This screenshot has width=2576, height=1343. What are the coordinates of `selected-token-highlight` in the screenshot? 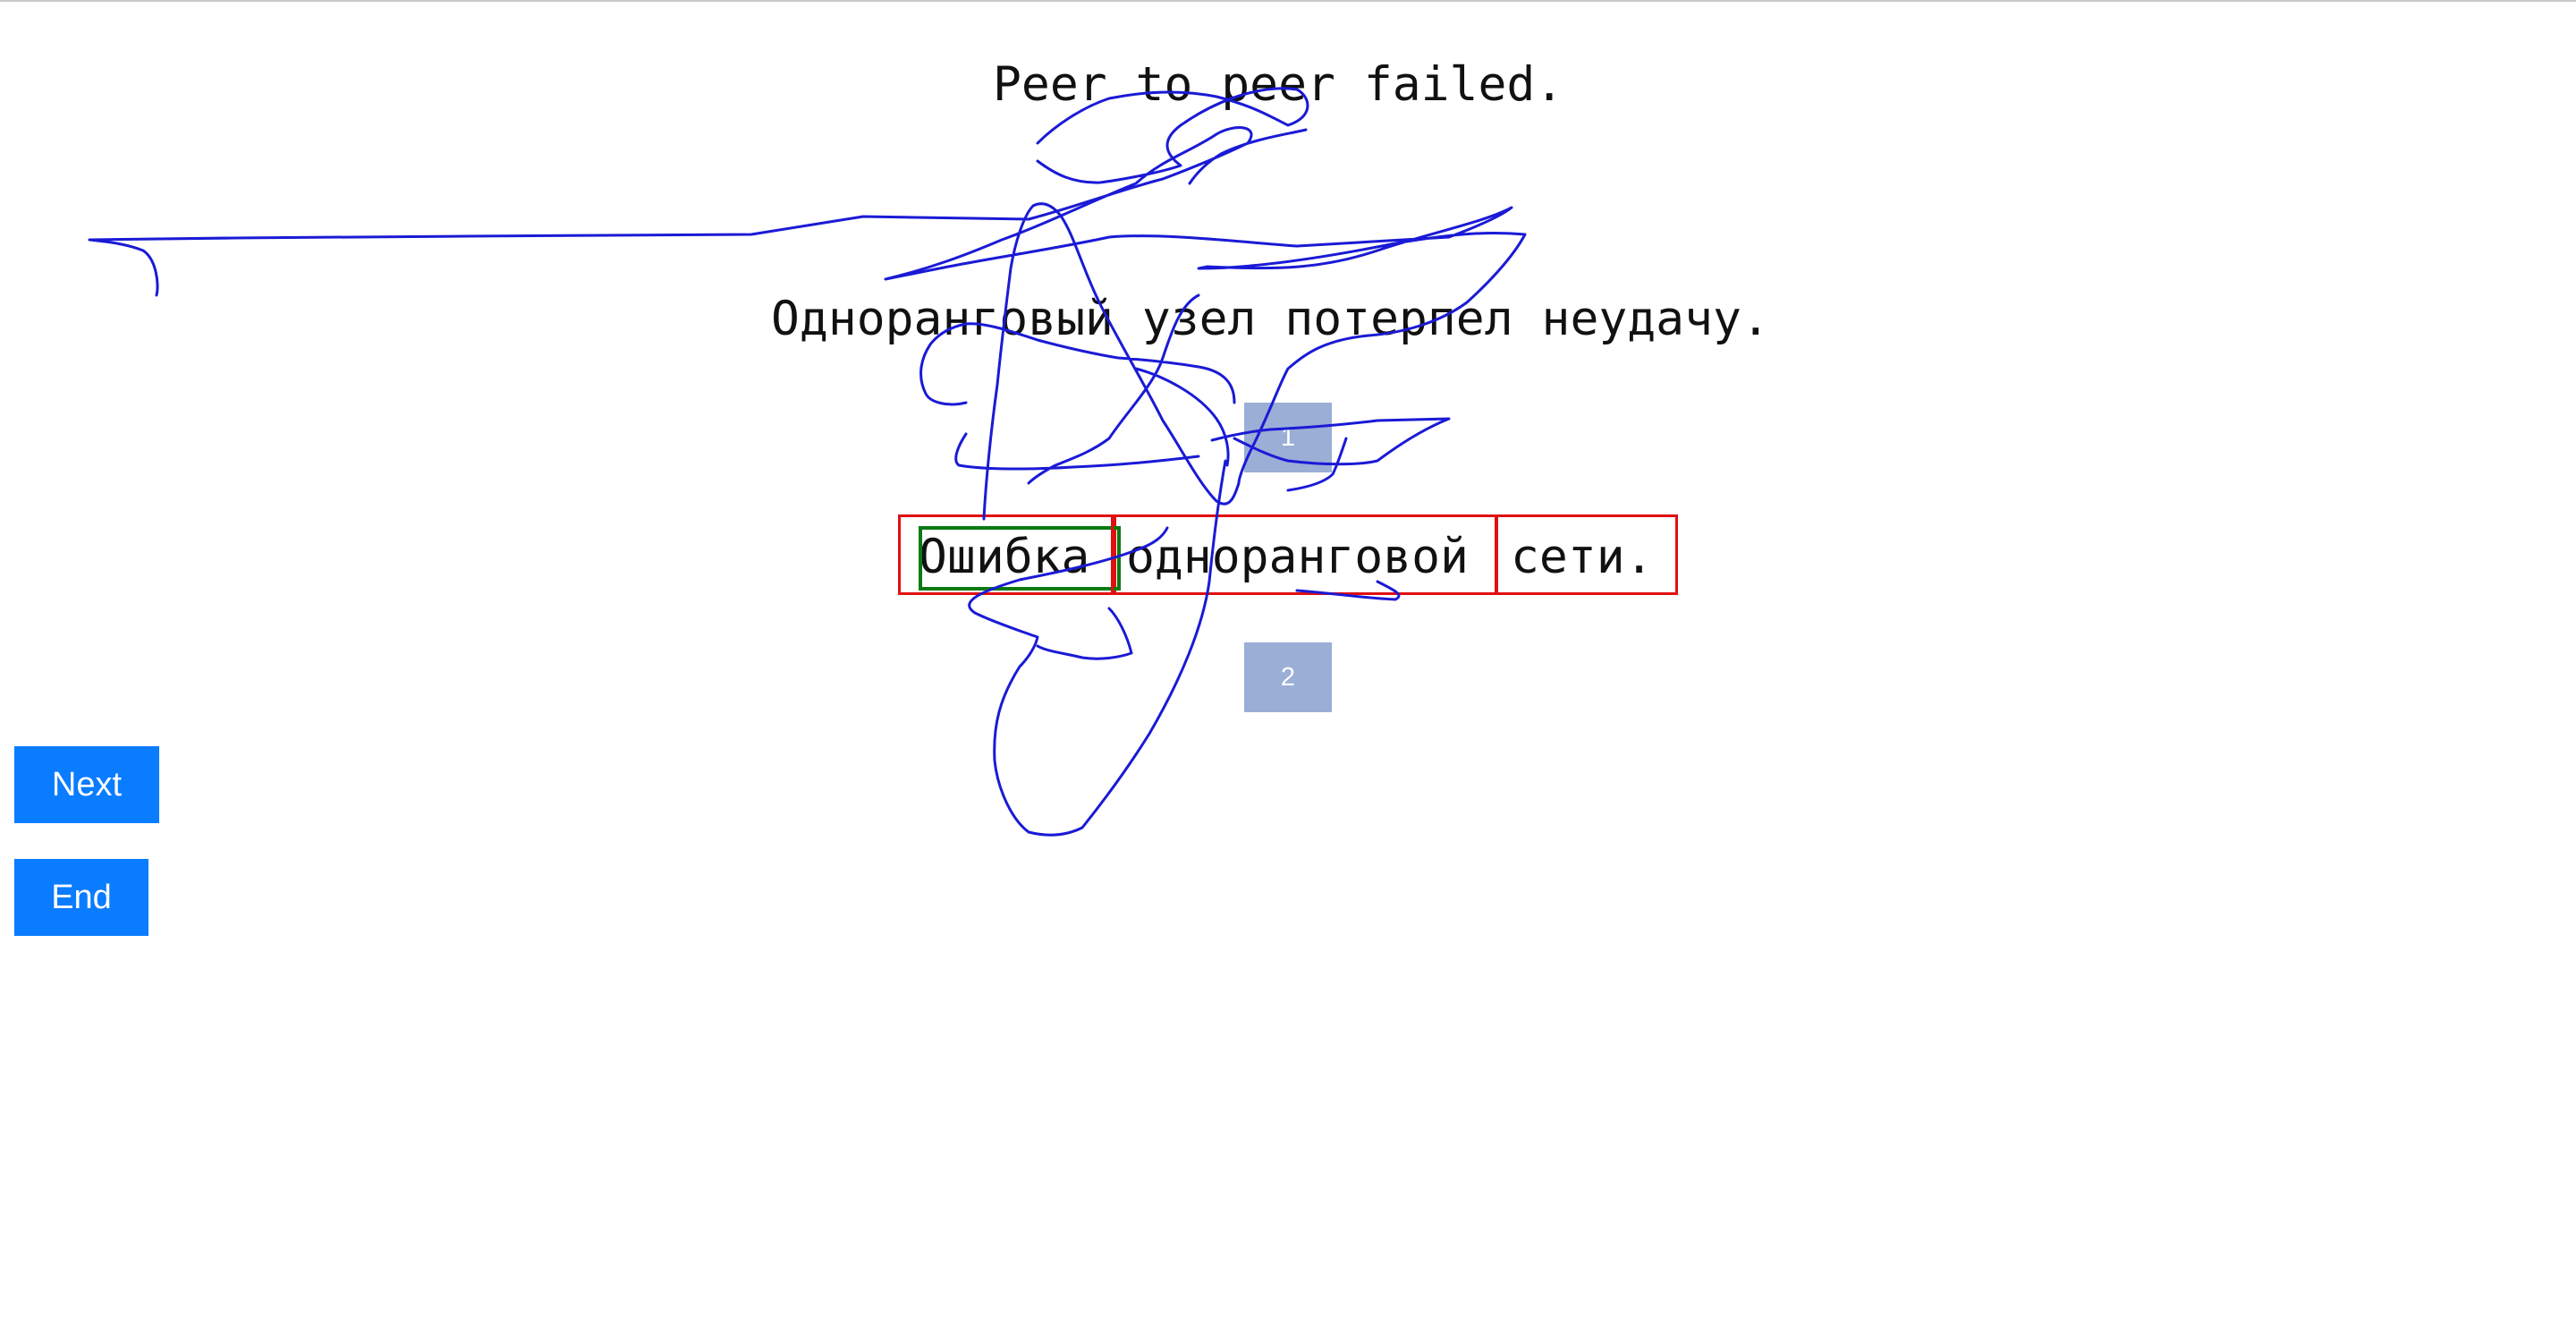 It's located at (1020, 558).